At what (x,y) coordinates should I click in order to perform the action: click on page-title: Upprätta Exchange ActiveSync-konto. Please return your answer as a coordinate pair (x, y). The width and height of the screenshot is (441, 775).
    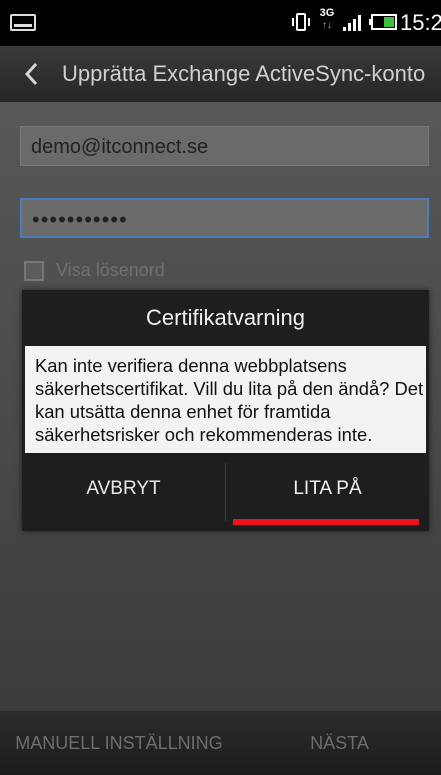
    Looking at the image, I should click on (244, 73).